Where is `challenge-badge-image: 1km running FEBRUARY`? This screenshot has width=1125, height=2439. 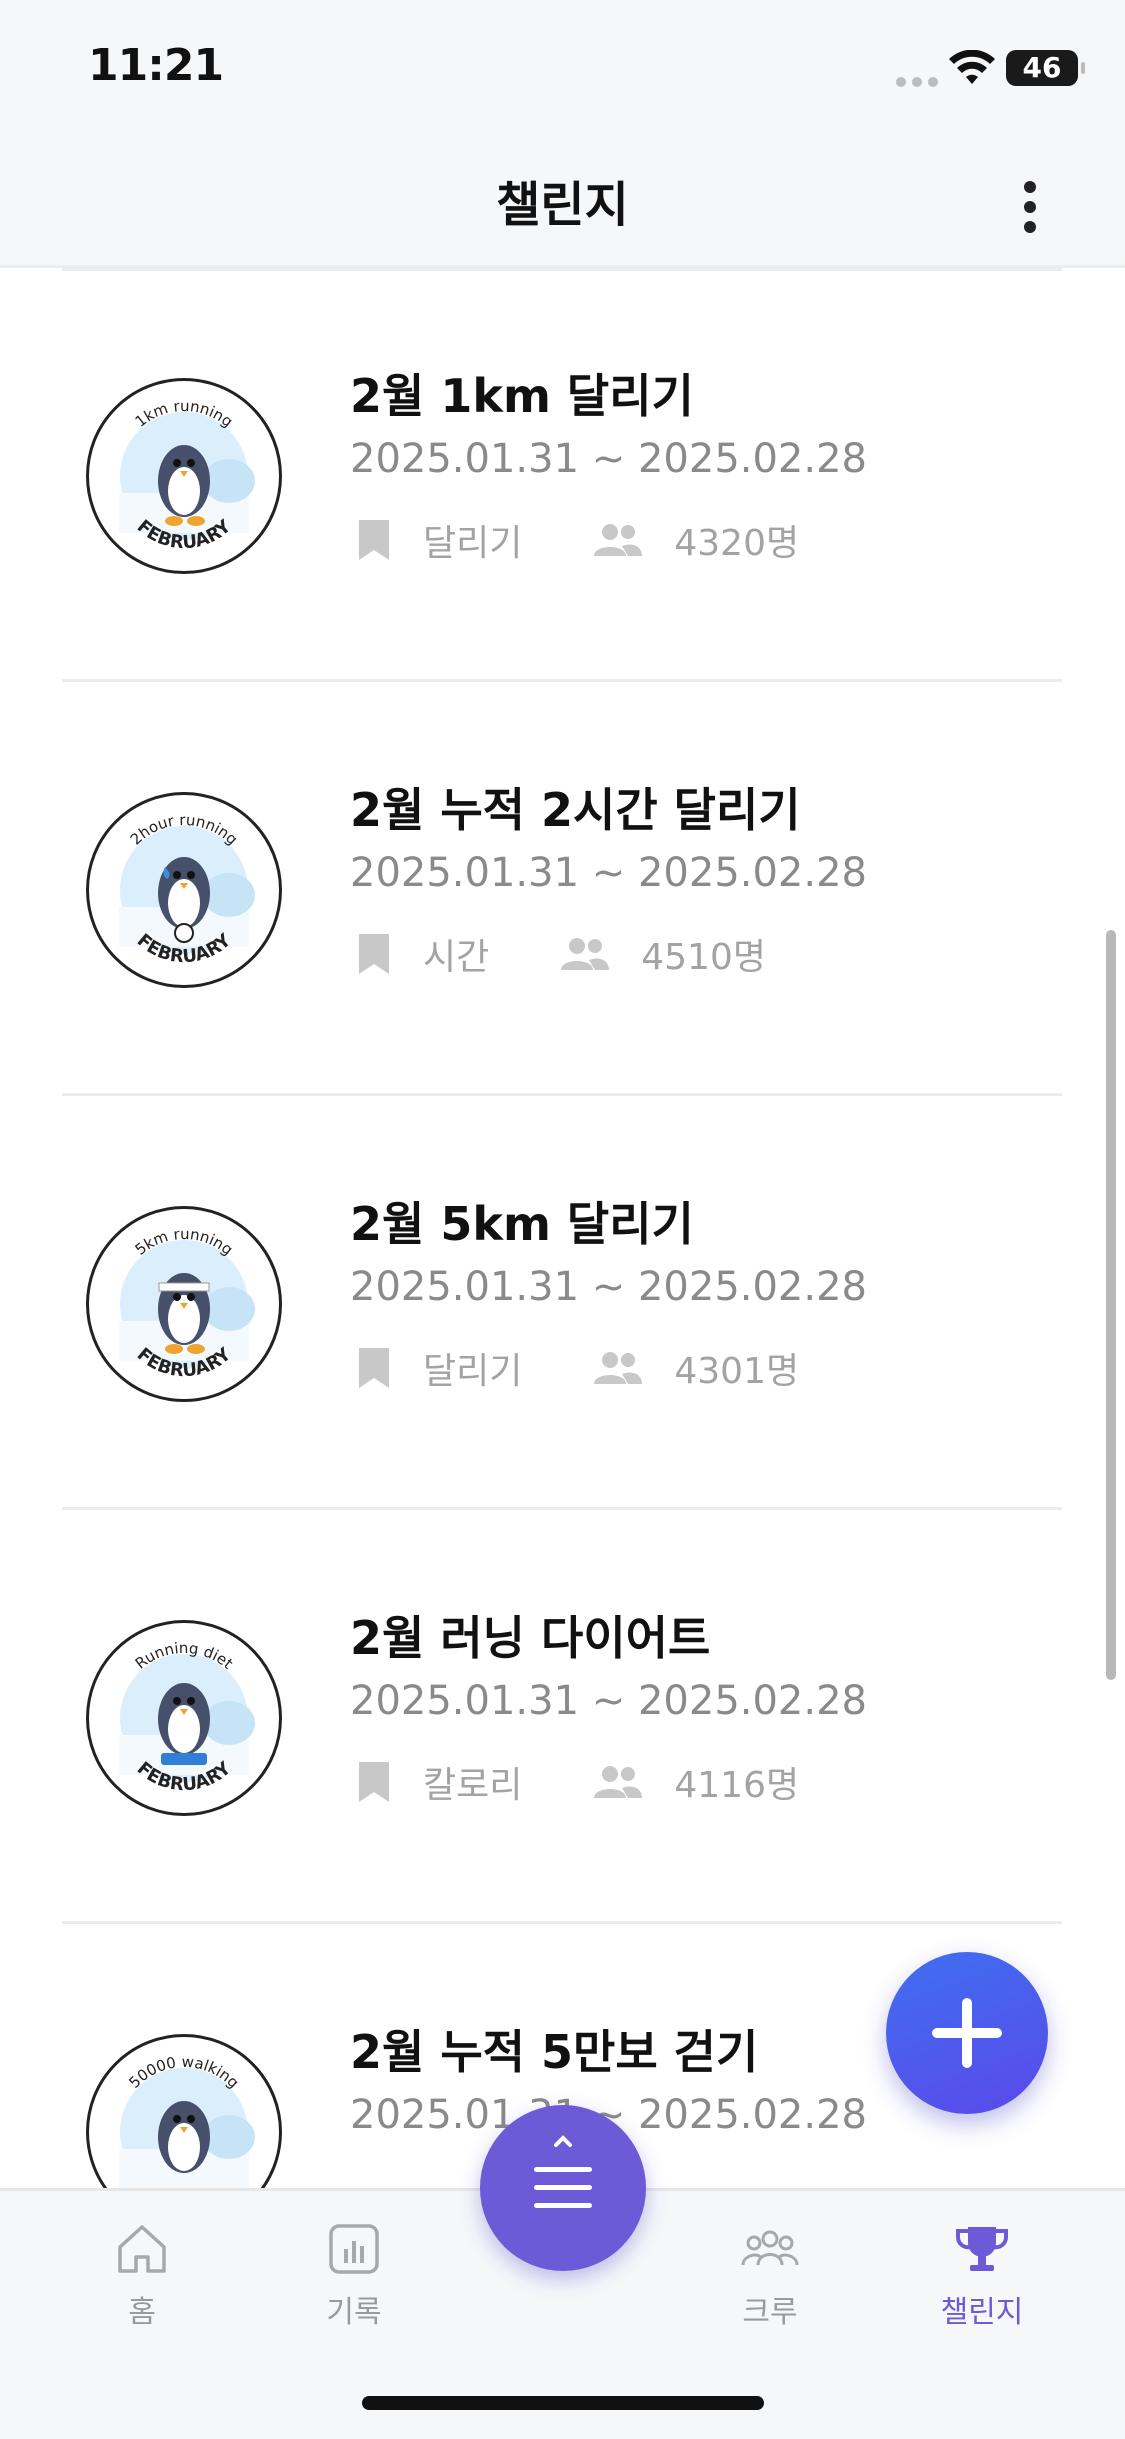
challenge-badge-image: 1km running FEBRUARY is located at coordinates (184, 476).